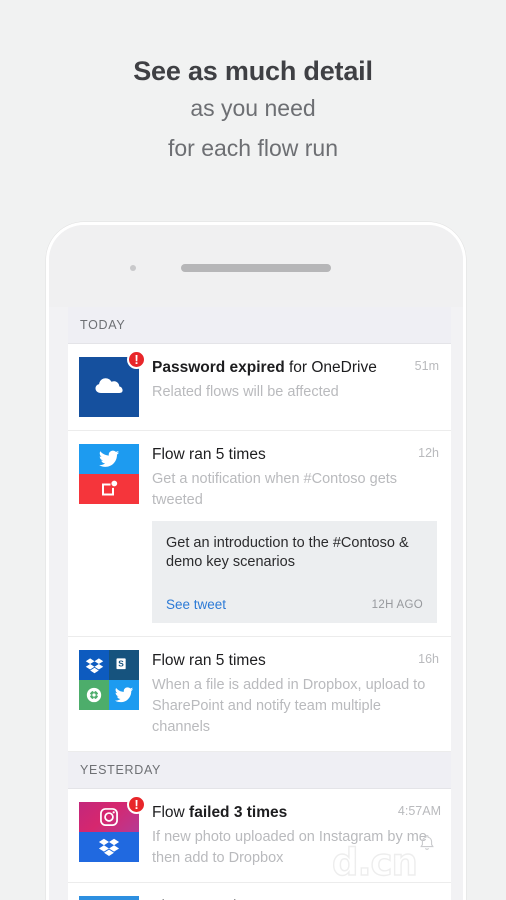  I want to click on see-tweet-link: See tweet, so click(196, 604).